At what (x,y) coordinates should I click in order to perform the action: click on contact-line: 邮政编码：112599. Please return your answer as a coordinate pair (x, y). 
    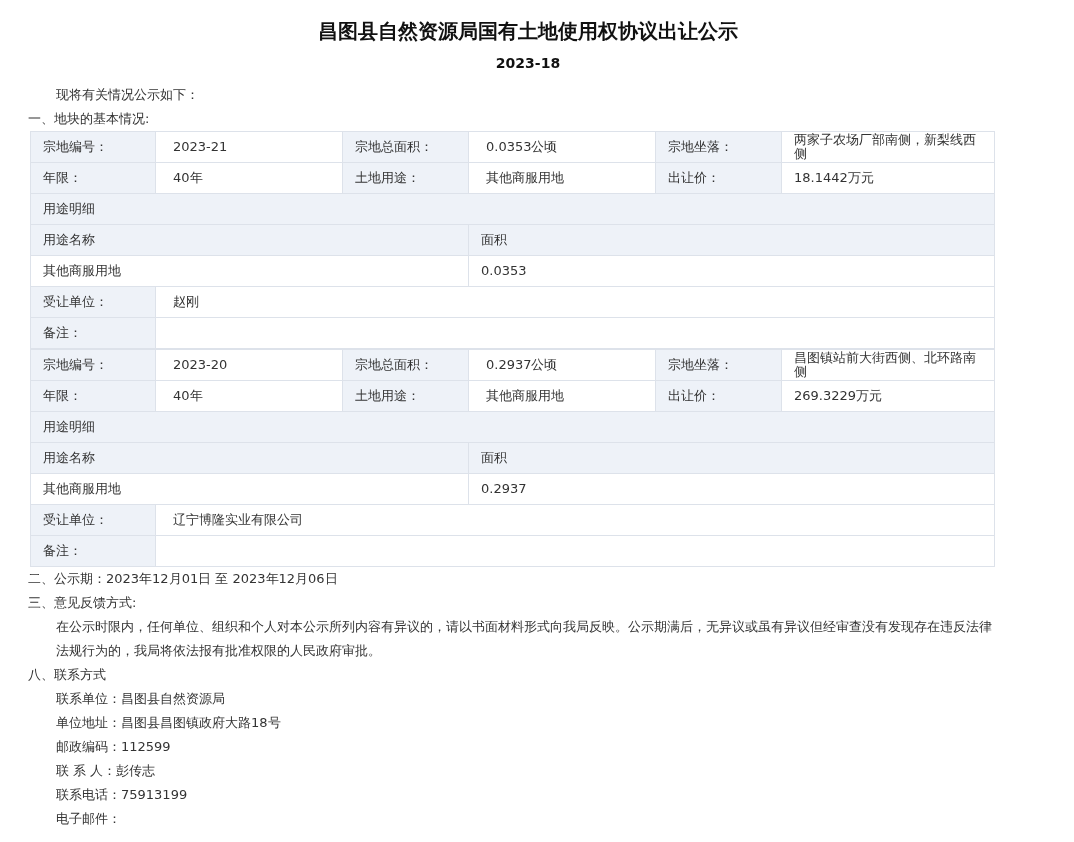
    Looking at the image, I should click on (113, 747).